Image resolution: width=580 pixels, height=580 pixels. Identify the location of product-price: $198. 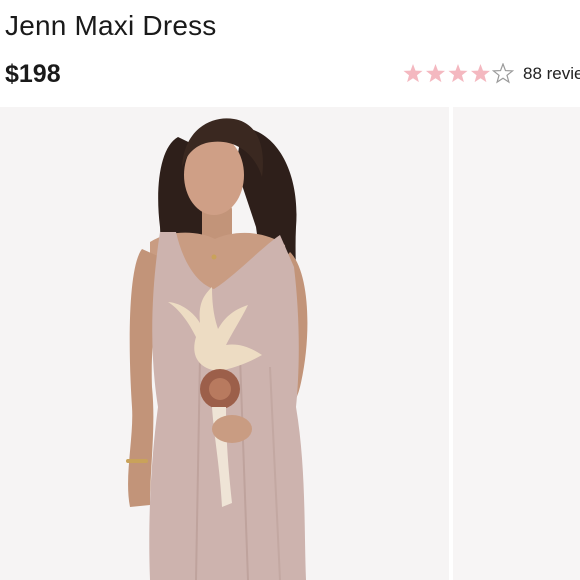
(33, 74).